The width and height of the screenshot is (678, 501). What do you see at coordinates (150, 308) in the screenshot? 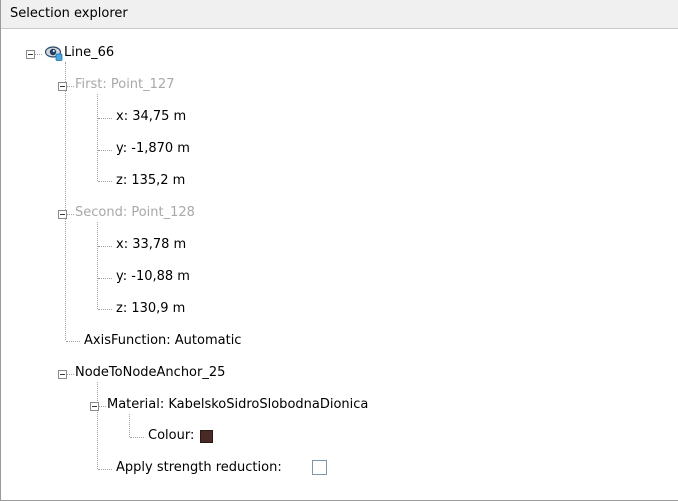
I see `second-point-z: z: 130,9 m` at bounding box center [150, 308].